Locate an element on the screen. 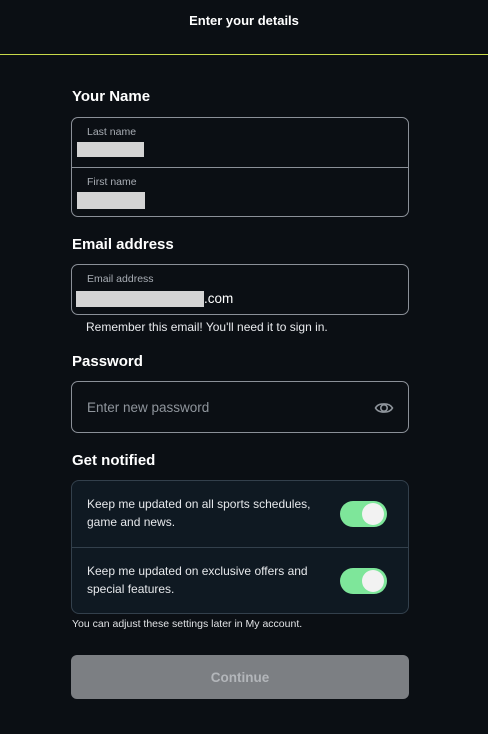  sports-updates-toggle is located at coordinates (363, 514).